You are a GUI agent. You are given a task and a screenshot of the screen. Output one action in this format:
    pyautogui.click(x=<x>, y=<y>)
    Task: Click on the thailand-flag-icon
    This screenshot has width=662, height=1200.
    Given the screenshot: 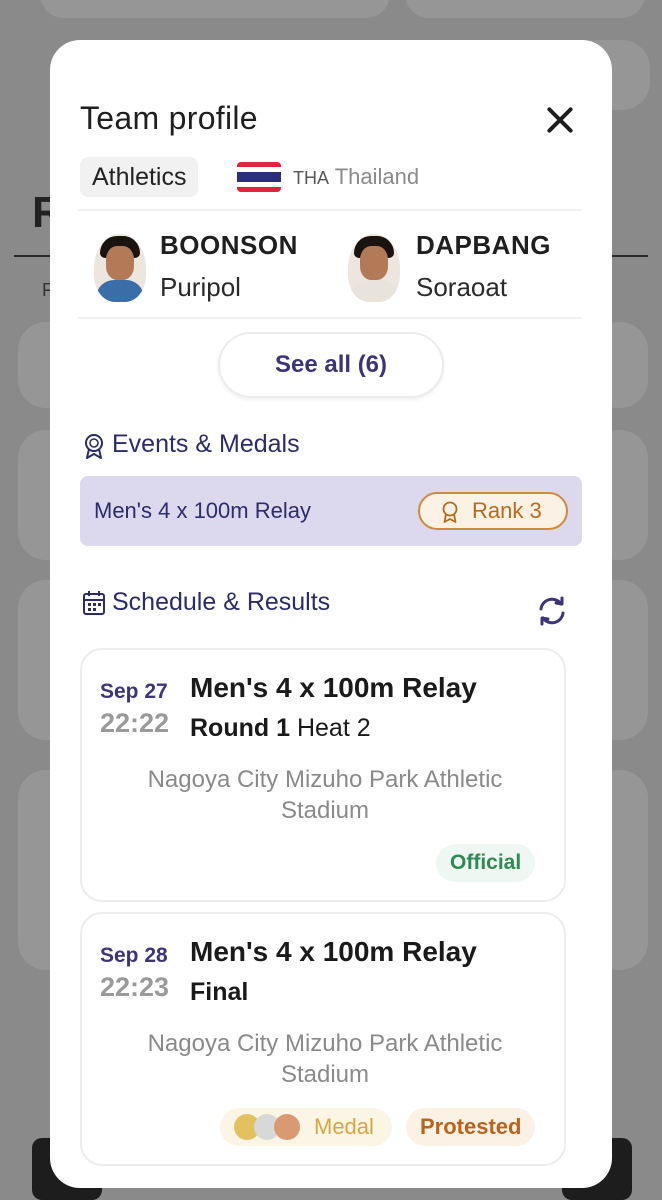 What is the action you would take?
    pyautogui.click(x=259, y=177)
    